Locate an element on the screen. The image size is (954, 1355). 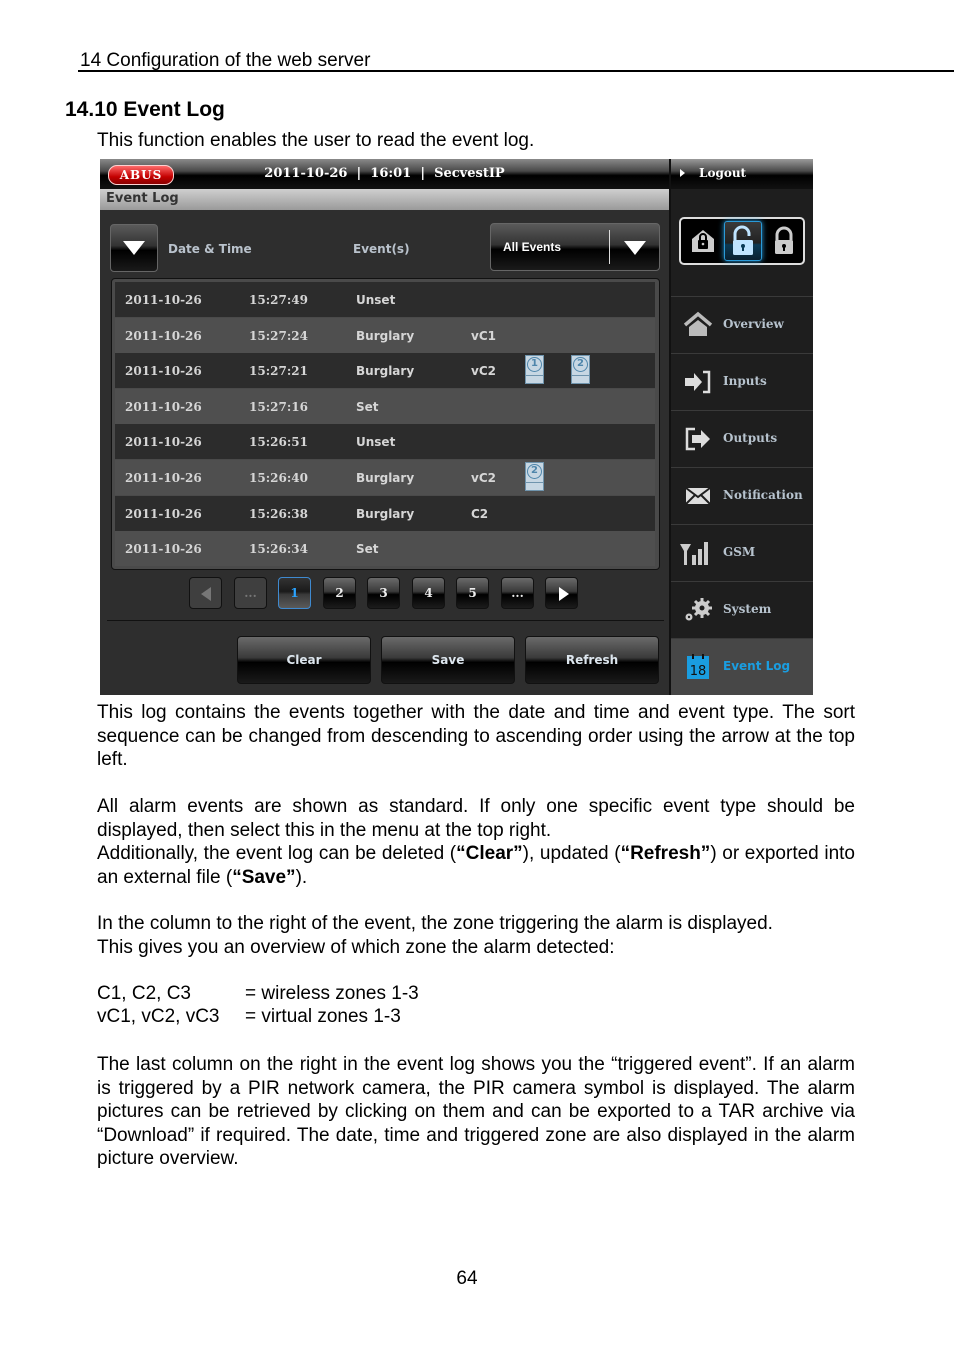
table-row: 2011-10-26 15:26:38 Burglary C2 is located at coordinates (385, 513).